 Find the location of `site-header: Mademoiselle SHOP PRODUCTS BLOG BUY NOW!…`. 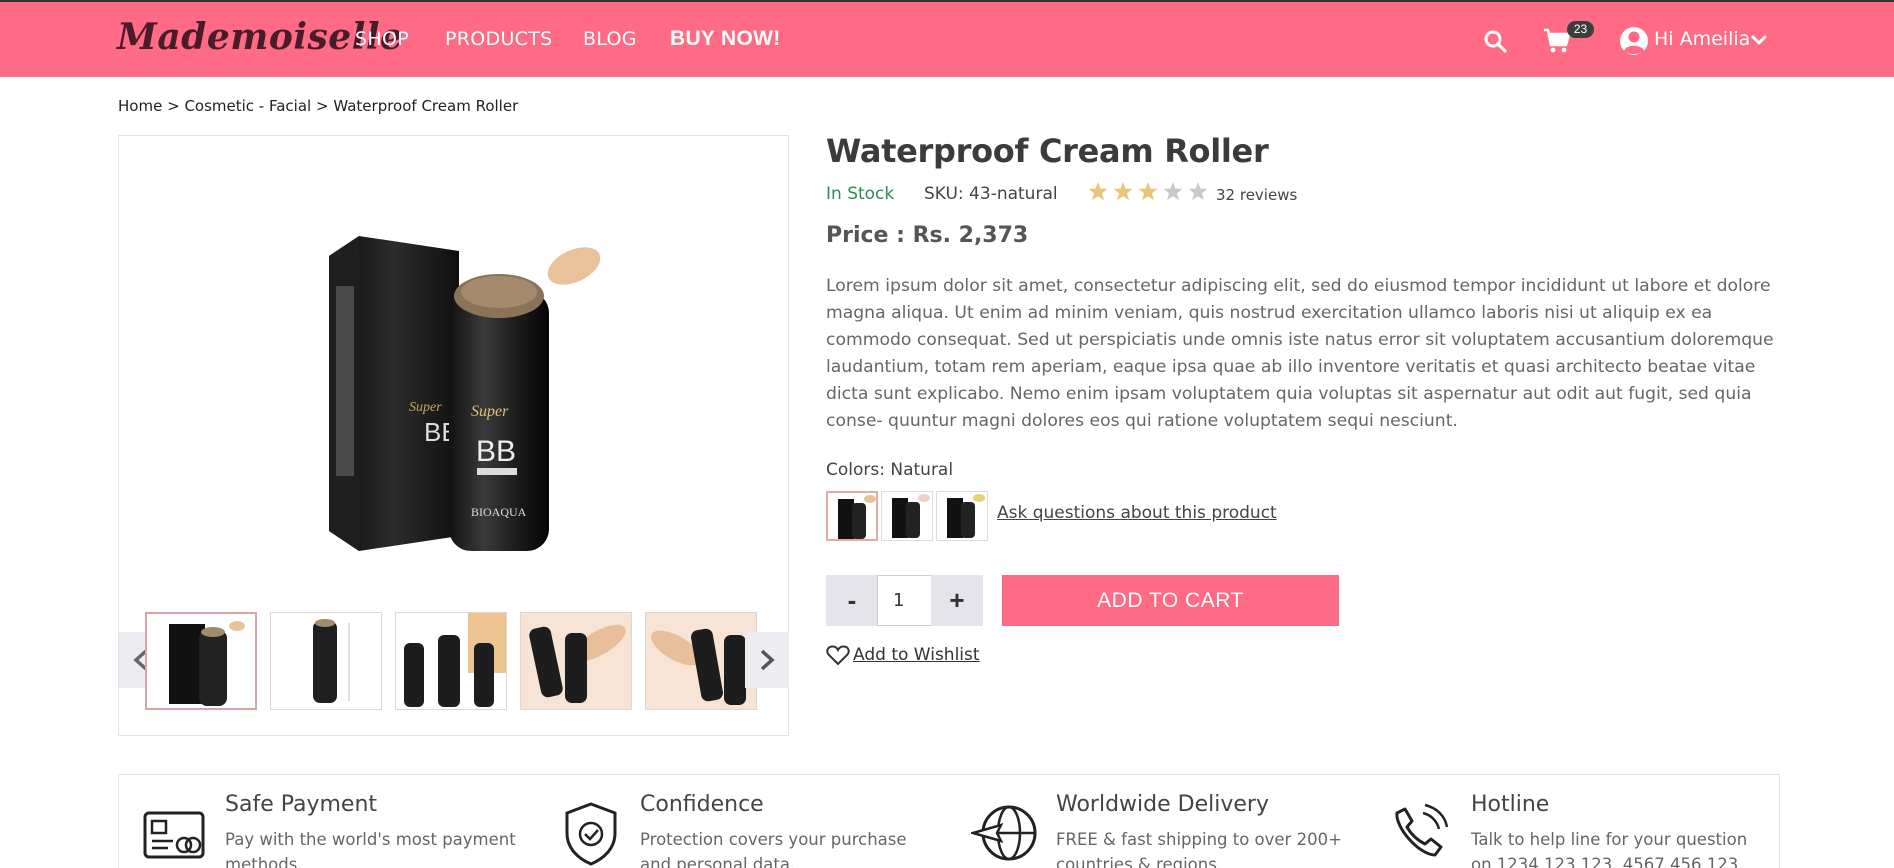

site-header: Mademoiselle SHOP PRODUCTS BLOG BUY NOW!… is located at coordinates (947, 39).